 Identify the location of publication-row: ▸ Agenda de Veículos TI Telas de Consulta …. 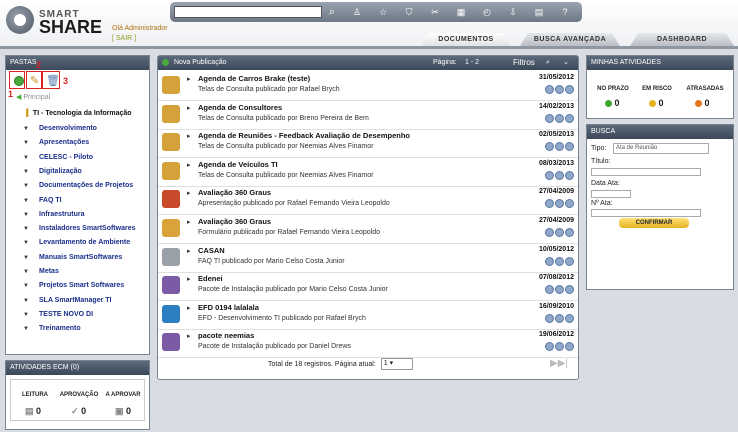
(368, 172).